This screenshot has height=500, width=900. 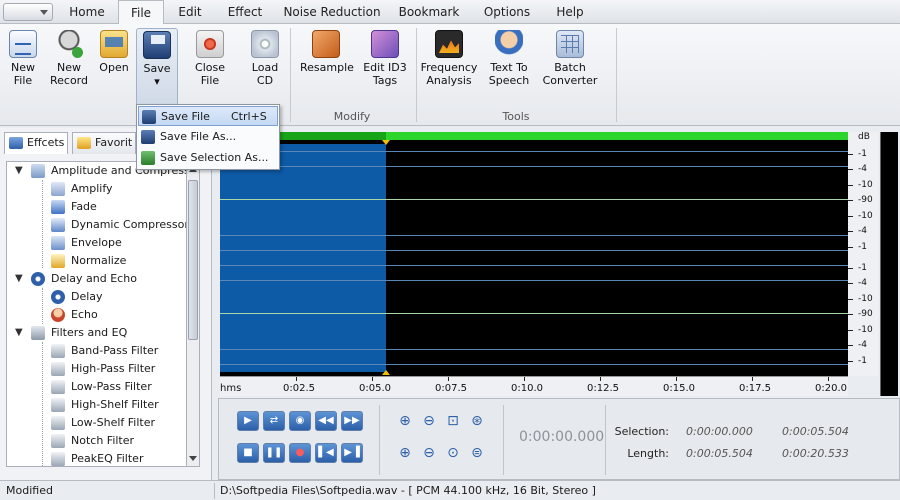 What do you see at coordinates (245, 12) in the screenshot?
I see `tab-effect: Effect` at bounding box center [245, 12].